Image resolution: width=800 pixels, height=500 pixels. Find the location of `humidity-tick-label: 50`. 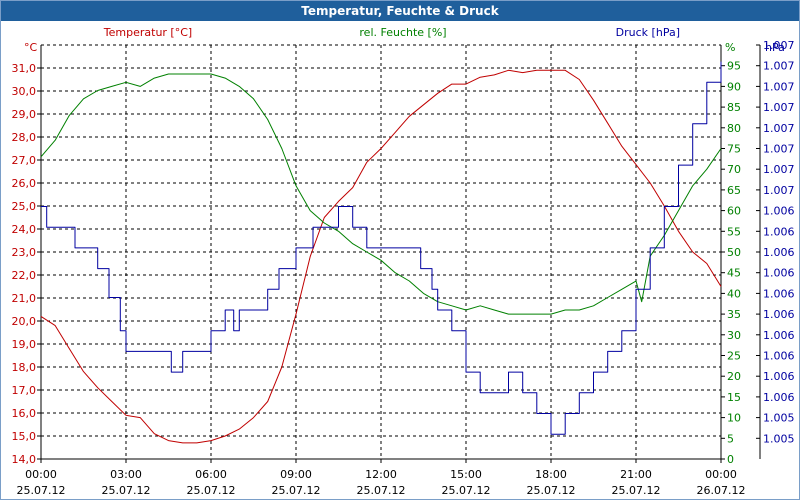

humidity-tick-label: 50 is located at coordinates (734, 252).